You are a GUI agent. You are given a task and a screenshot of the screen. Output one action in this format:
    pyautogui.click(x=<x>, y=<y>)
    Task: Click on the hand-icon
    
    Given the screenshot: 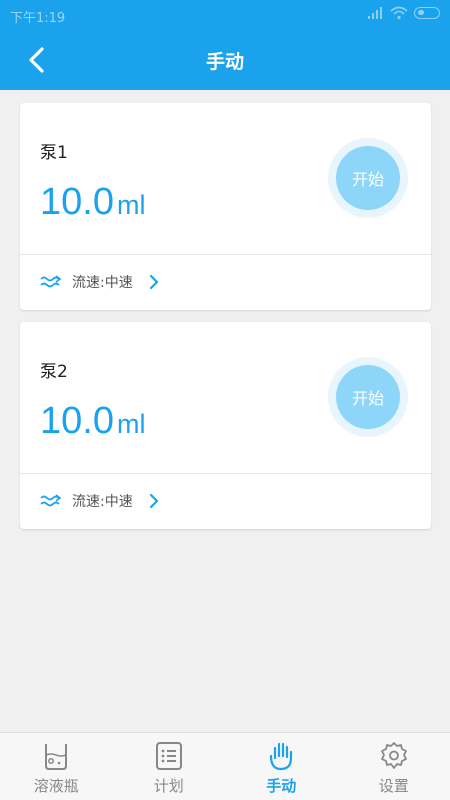 What is the action you would take?
    pyautogui.click(x=281, y=756)
    